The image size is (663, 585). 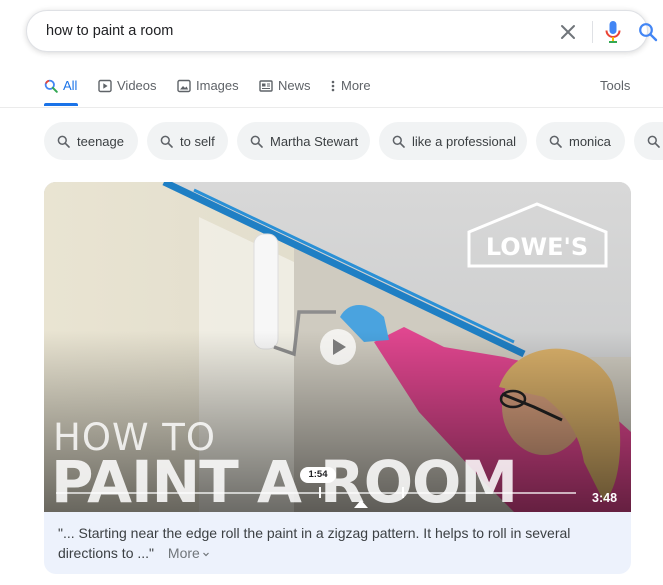 What do you see at coordinates (314, 141) in the screenshot?
I see `chip-label: Martha Stewart` at bounding box center [314, 141].